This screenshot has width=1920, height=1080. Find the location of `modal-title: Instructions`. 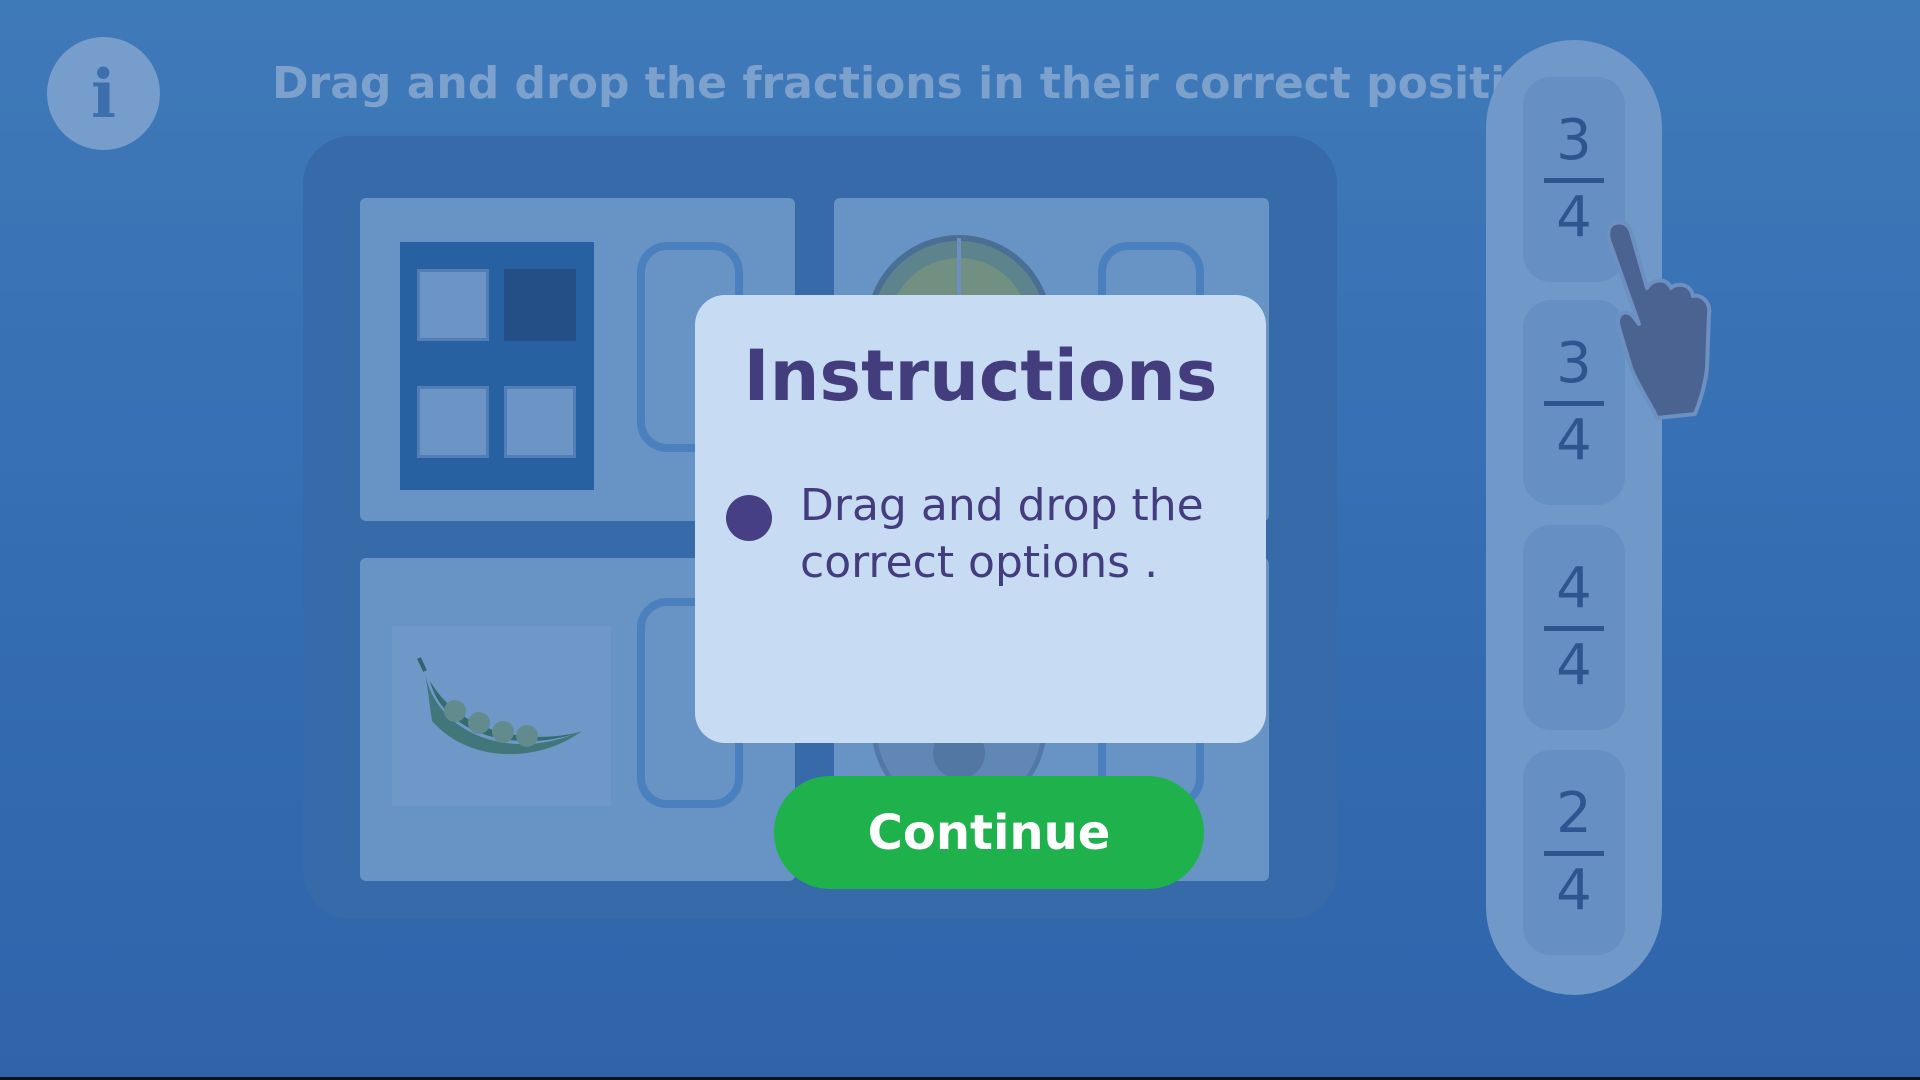

modal-title: Instructions is located at coordinates (980, 376).